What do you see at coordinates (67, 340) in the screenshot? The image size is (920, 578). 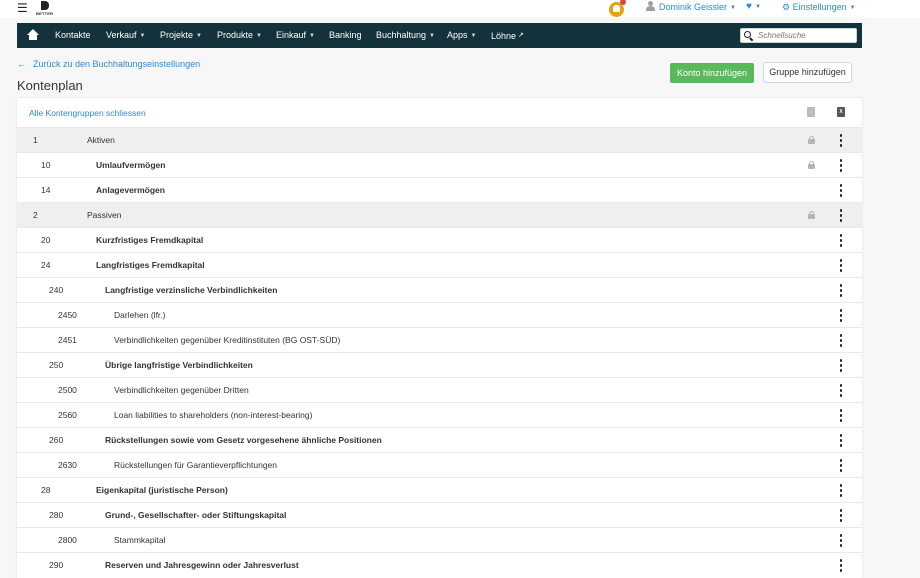 I see `account-number: 2451` at bounding box center [67, 340].